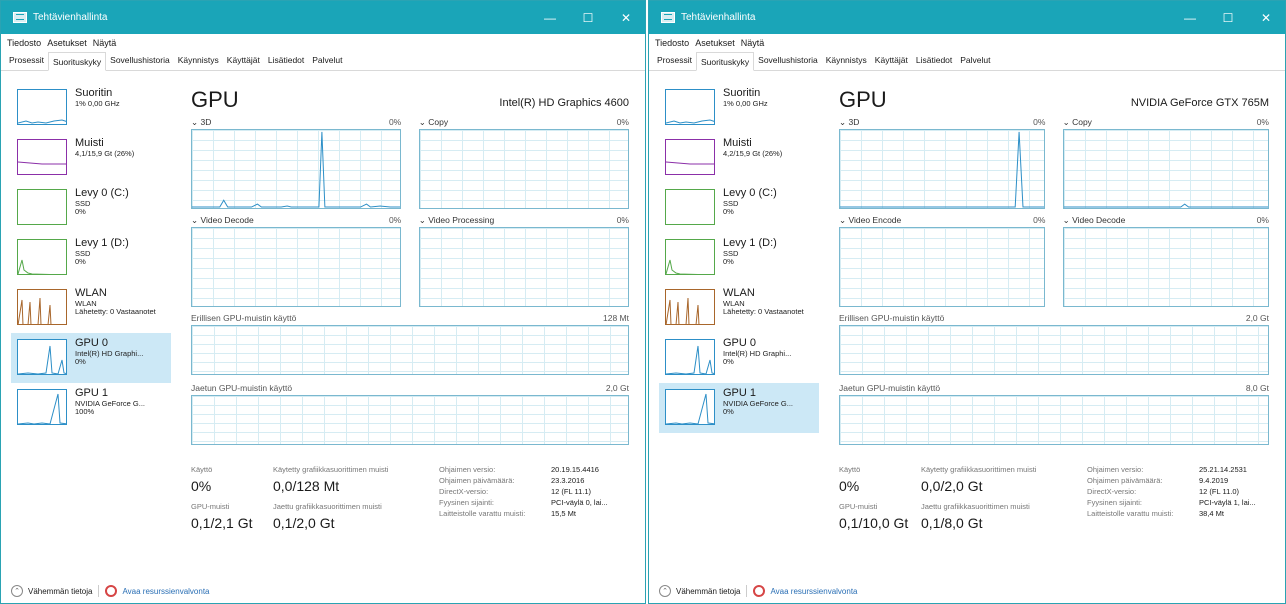 The width and height of the screenshot is (1286, 604). Describe the element at coordinates (750, 252) in the screenshot. I see `sidebar-item-text: Levy 1 (D:) SSD 0%` at that location.